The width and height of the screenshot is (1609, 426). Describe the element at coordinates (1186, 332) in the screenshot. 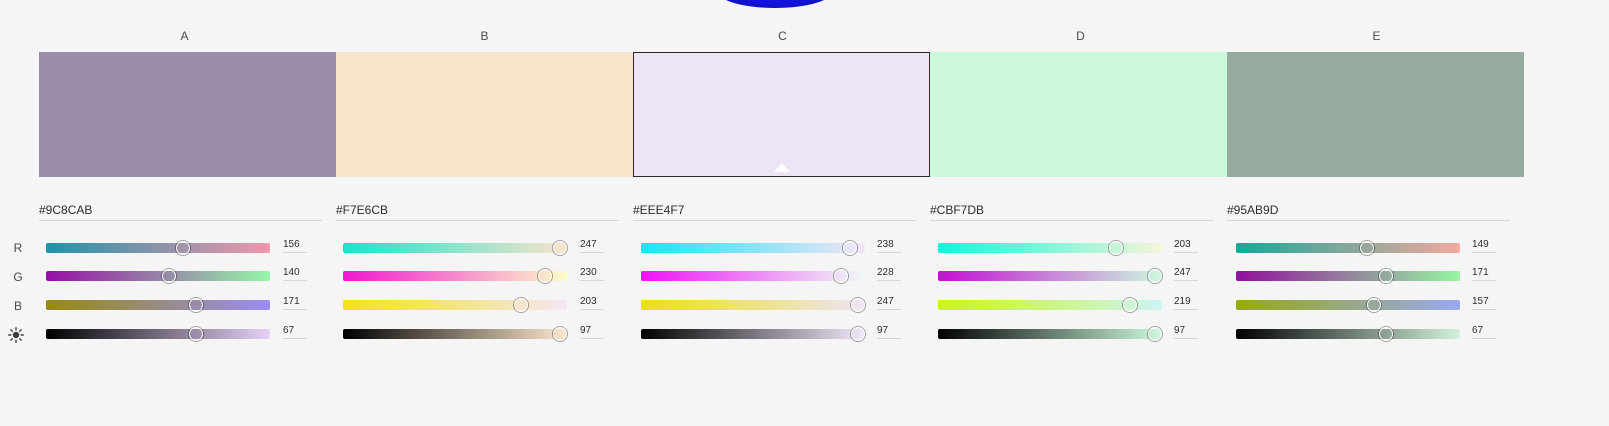

I see `value-input-brightness-d: 97` at that location.